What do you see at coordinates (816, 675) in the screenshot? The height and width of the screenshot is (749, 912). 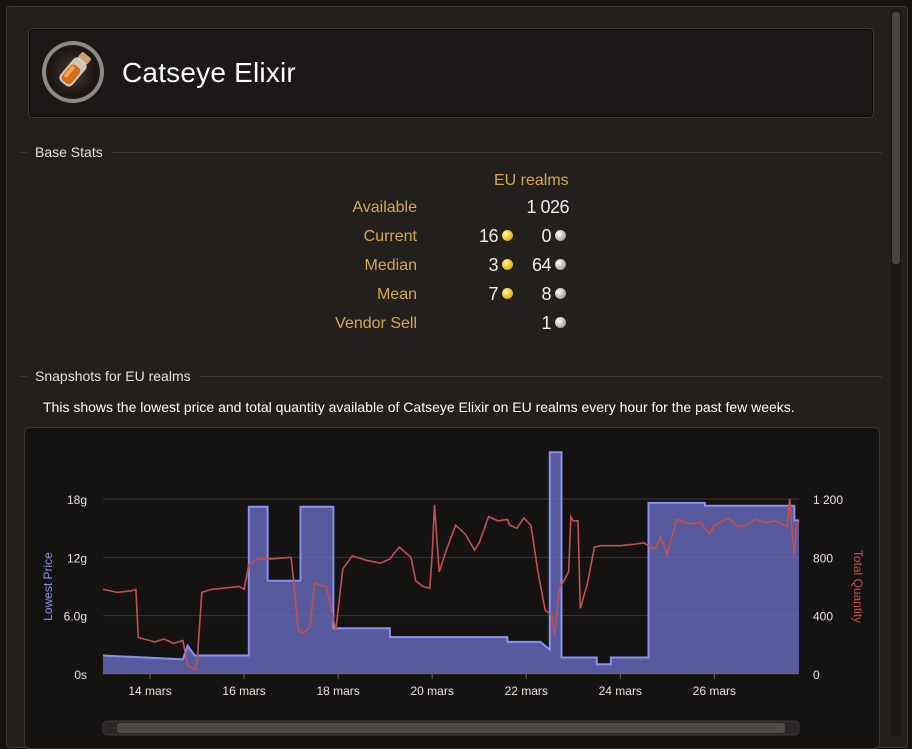 I see `y-tick-right-label: 0` at bounding box center [816, 675].